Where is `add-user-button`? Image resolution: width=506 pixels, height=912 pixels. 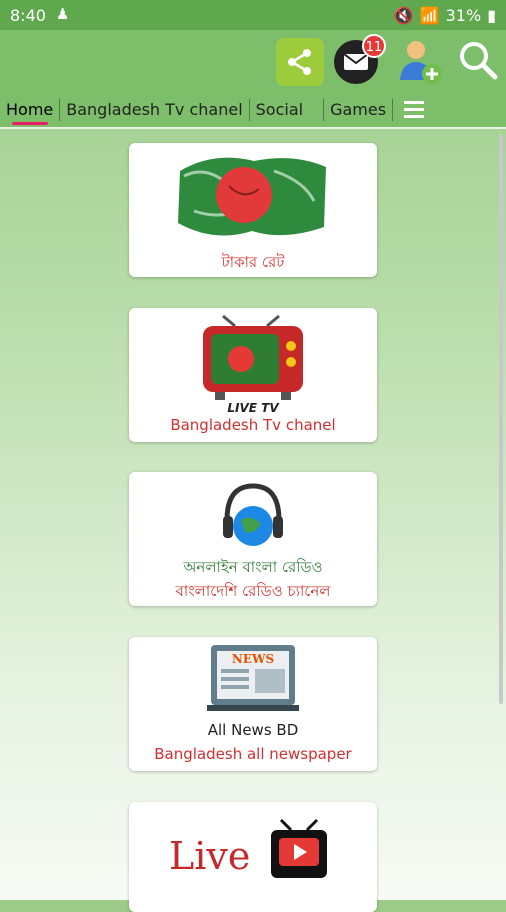 add-user-button is located at coordinates (421, 62).